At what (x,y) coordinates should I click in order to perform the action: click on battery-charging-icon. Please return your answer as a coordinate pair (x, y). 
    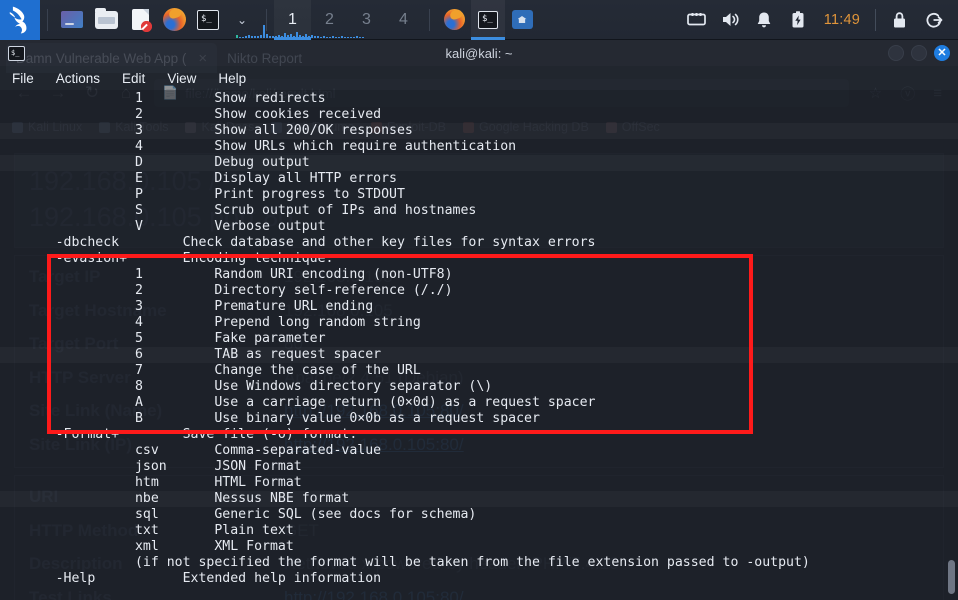
    Looking at the image, I should click on (798, 20).